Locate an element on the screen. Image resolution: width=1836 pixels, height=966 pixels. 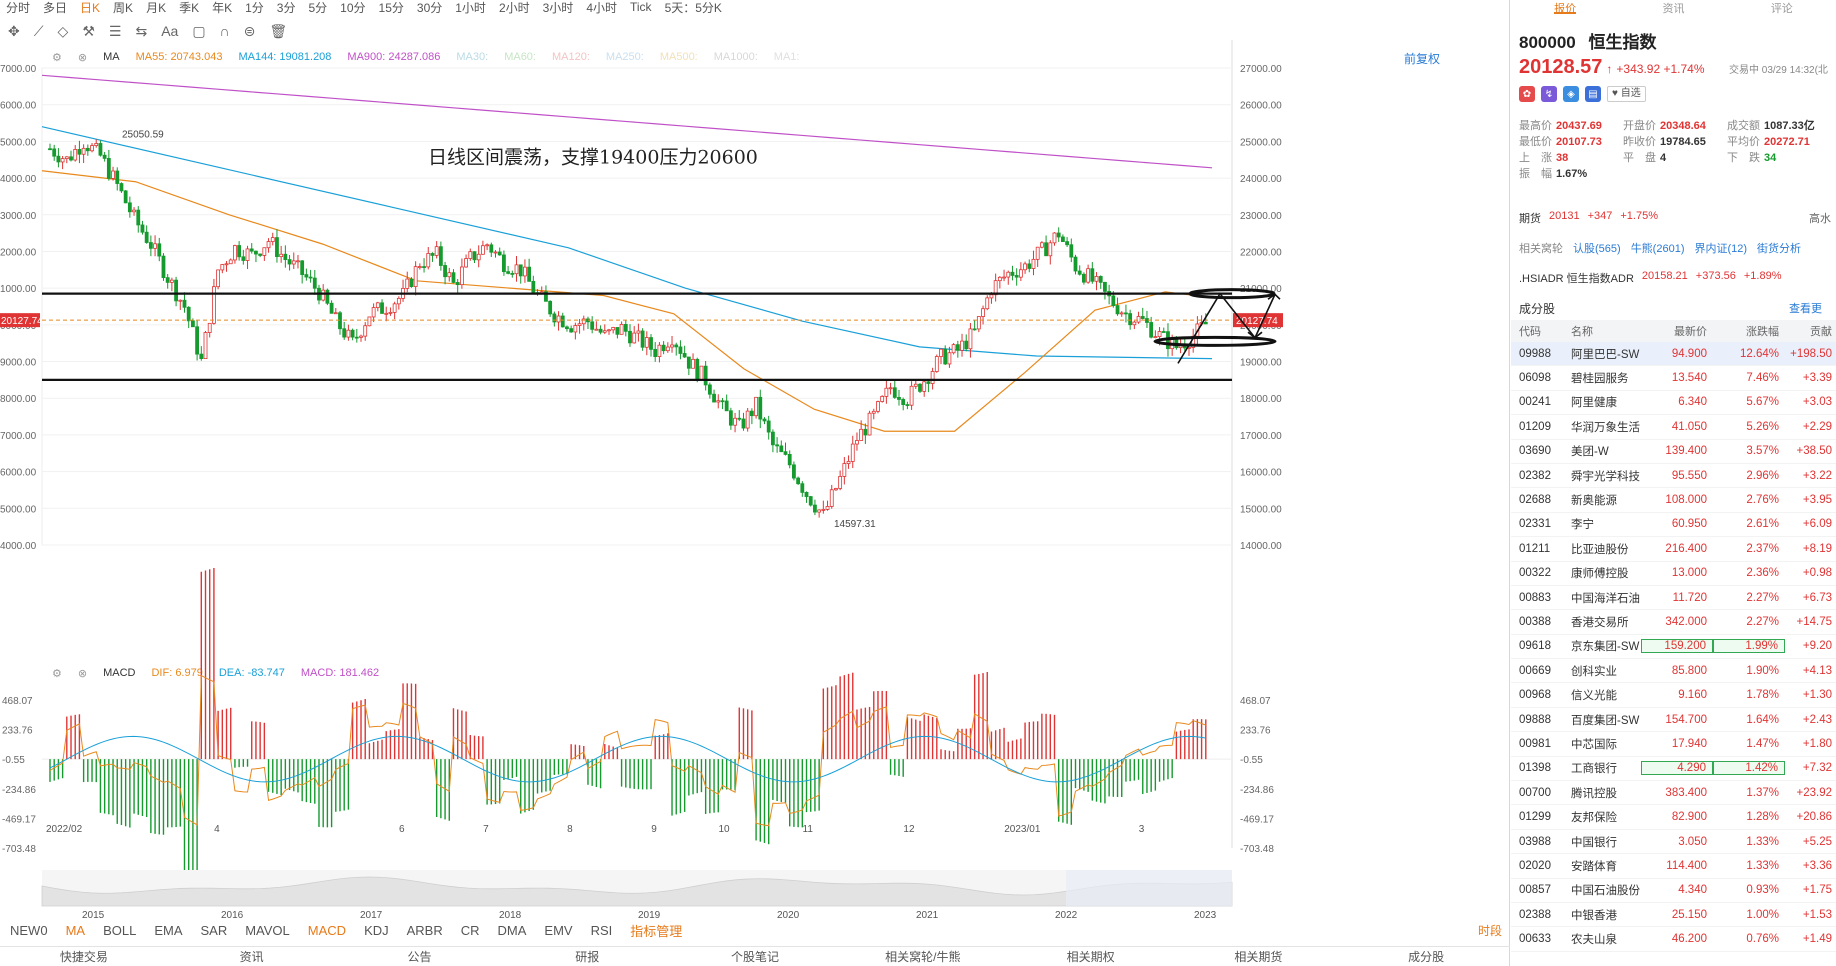
bottom-tab: 公告 is located at coordinates (420, 956).